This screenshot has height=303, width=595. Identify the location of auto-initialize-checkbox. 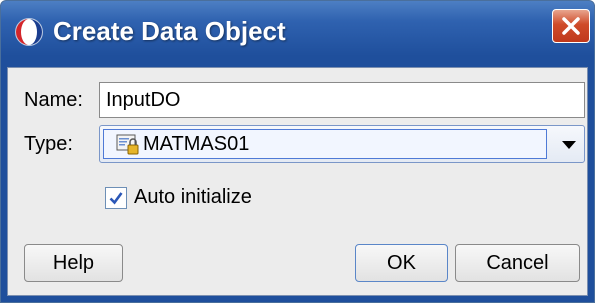
(116, 198).